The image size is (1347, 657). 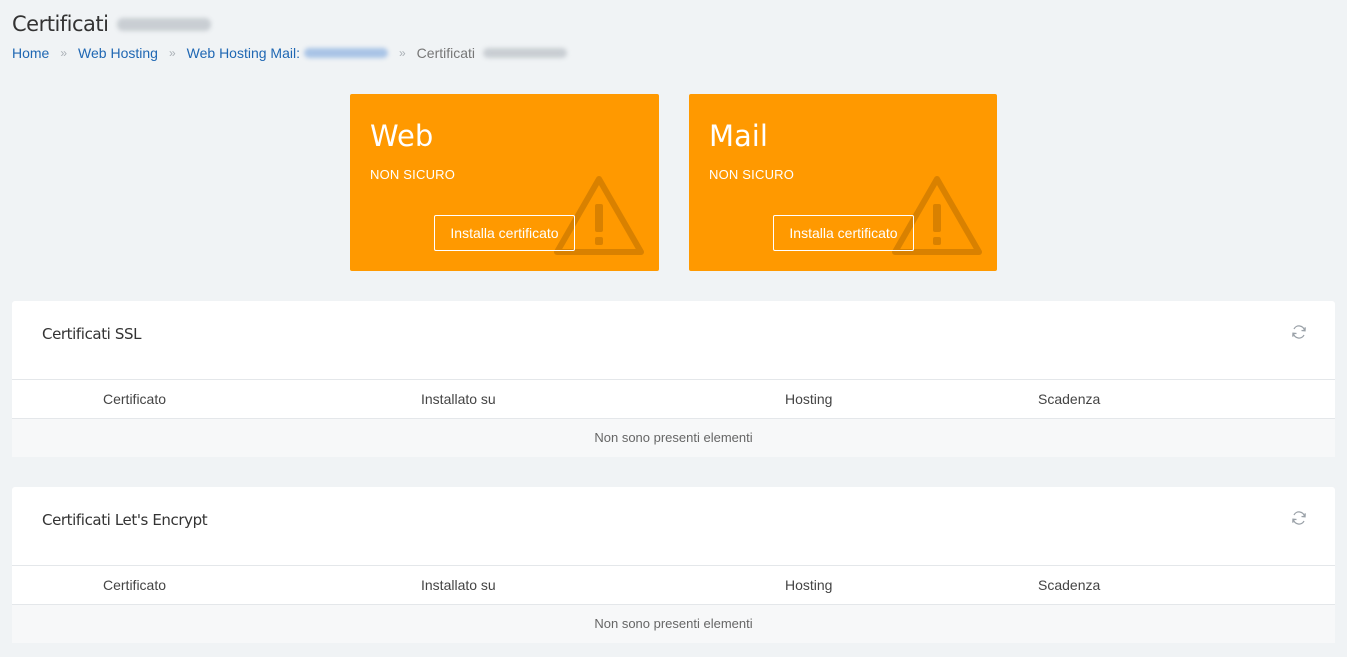 I want to click on page-header: Certificati, so click(x=111, y=24).